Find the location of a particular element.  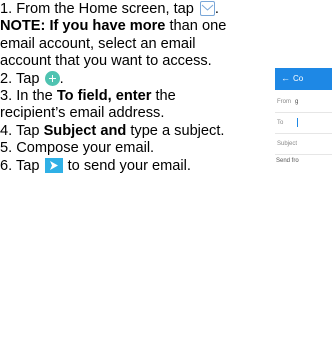

compose-app-bar: ← Co is located at coordinates (303, 79).